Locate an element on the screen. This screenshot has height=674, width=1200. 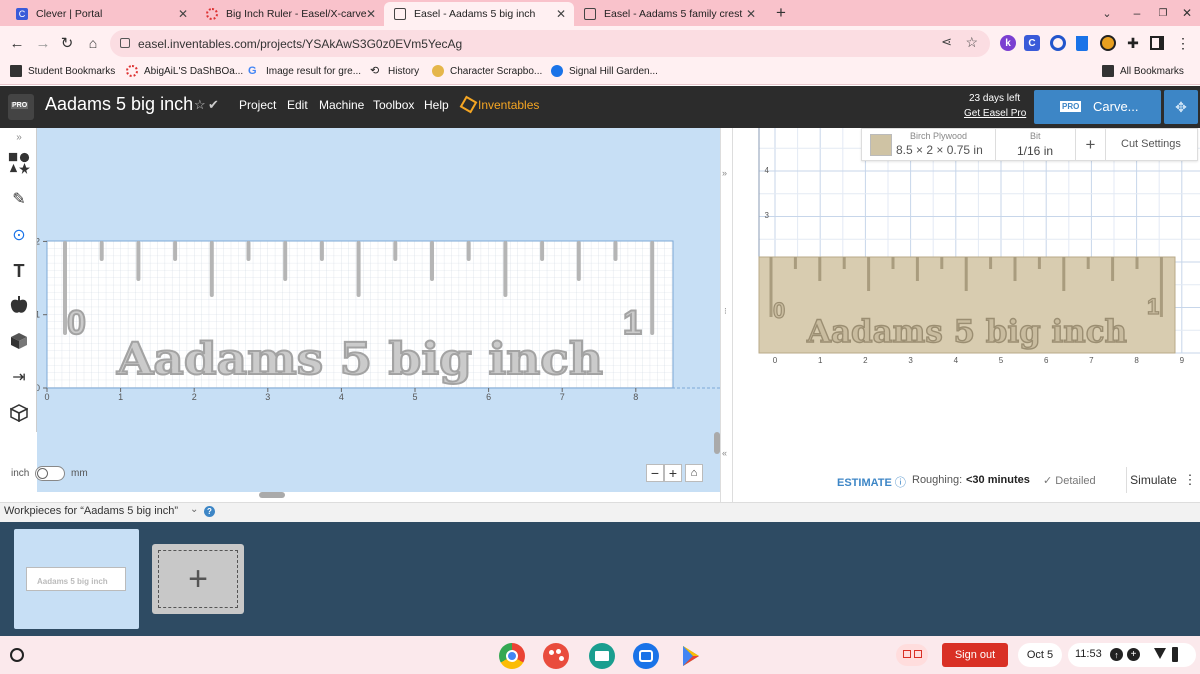
point-tool-icon: ⊙ is located at coordinates (19, 235).